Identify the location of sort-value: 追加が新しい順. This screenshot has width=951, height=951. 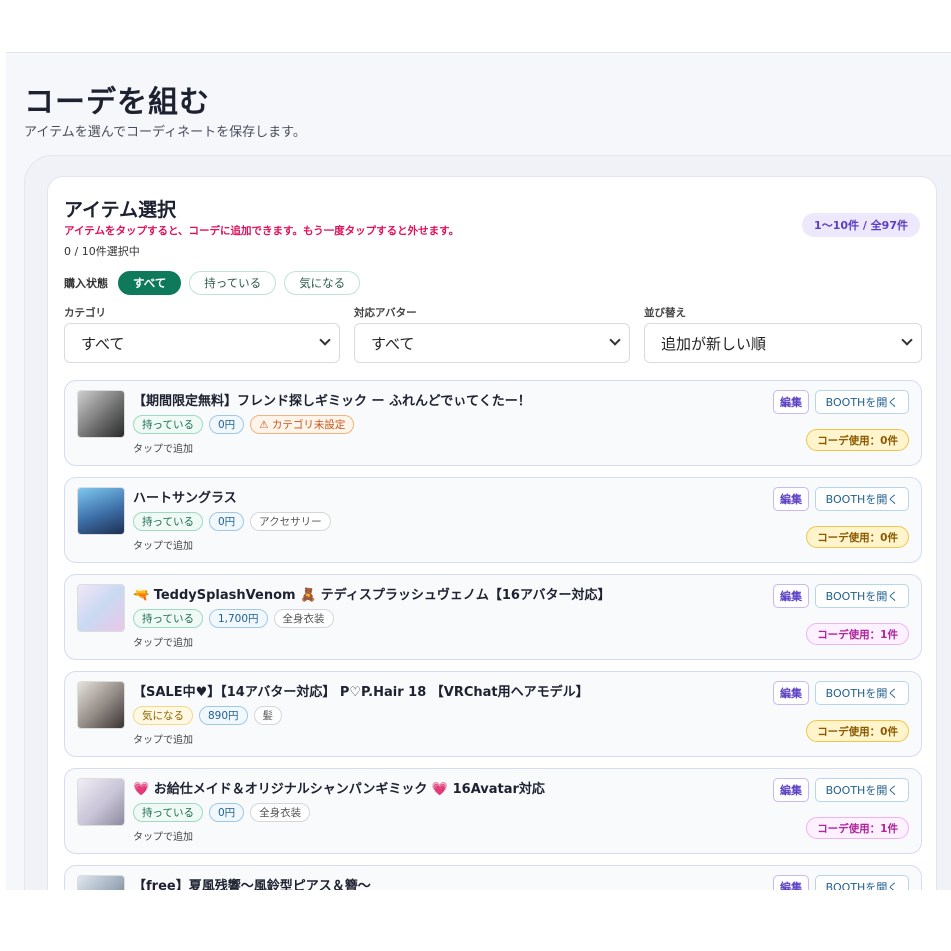
(714, 343).